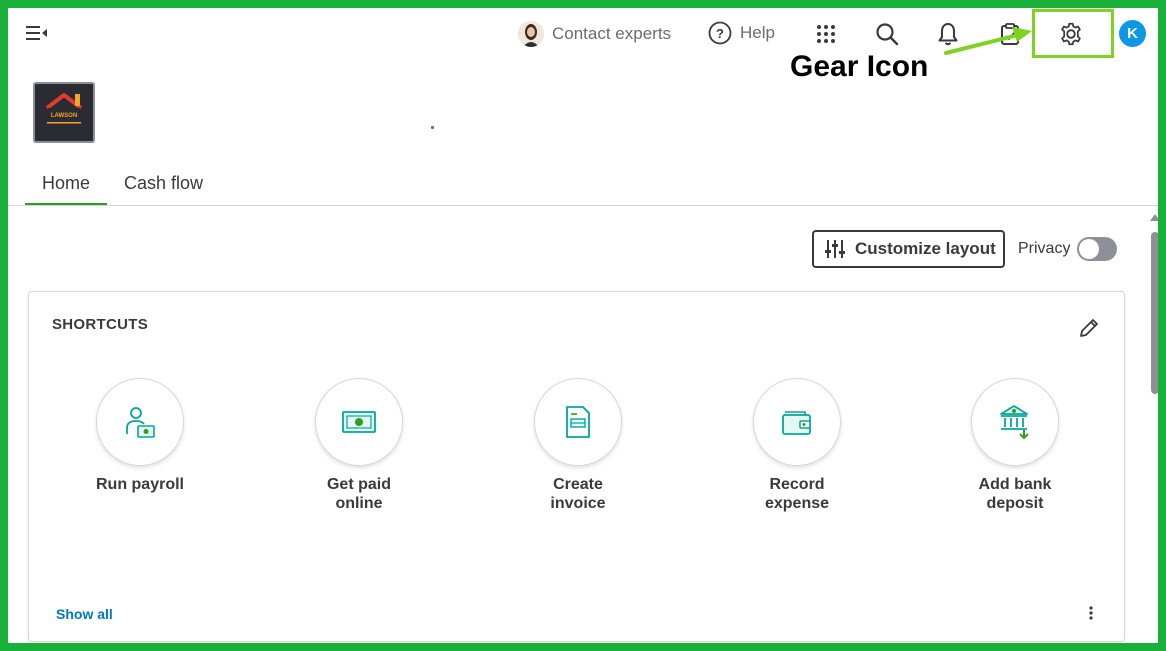  I want to click on privacy-toggle-knob, so click(1089, 249).